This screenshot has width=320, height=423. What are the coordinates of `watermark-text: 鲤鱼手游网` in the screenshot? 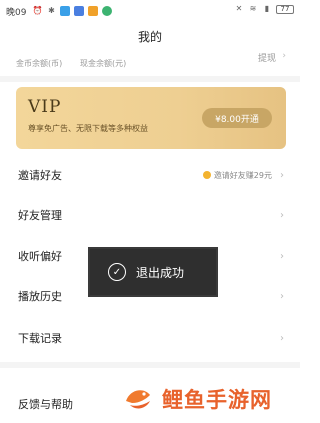 It's located at (217, 400).